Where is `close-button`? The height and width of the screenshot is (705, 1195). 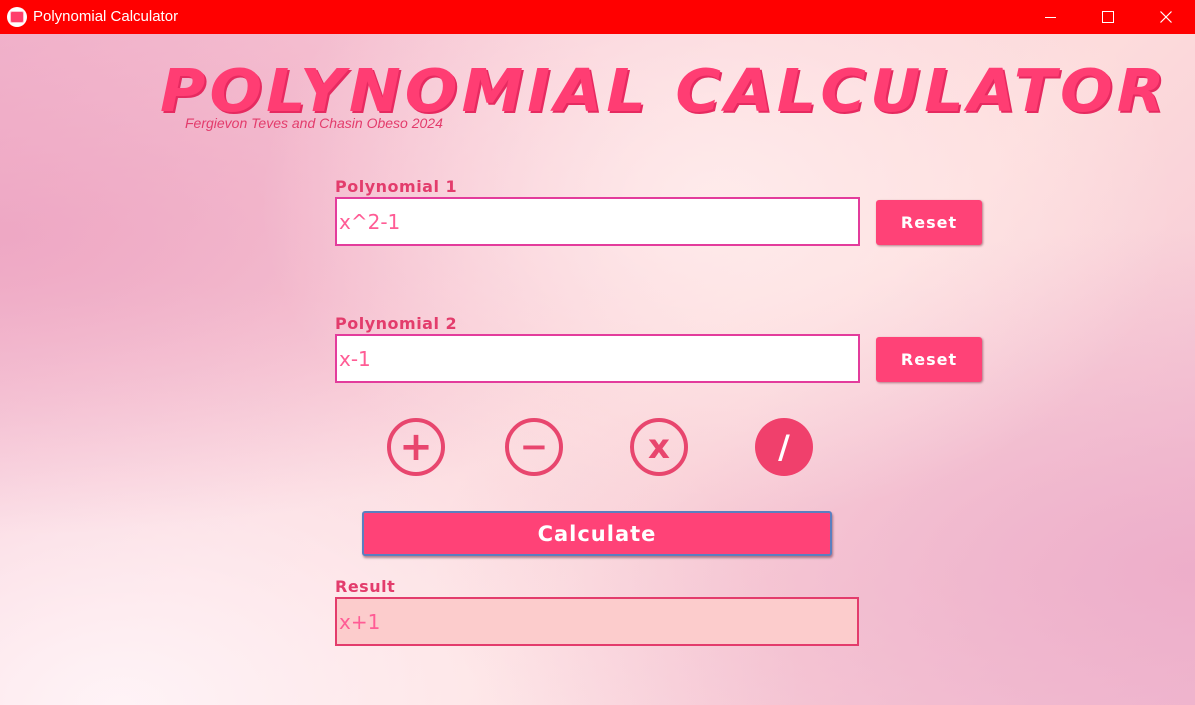
close-button is located at coordinates (1166, 17).